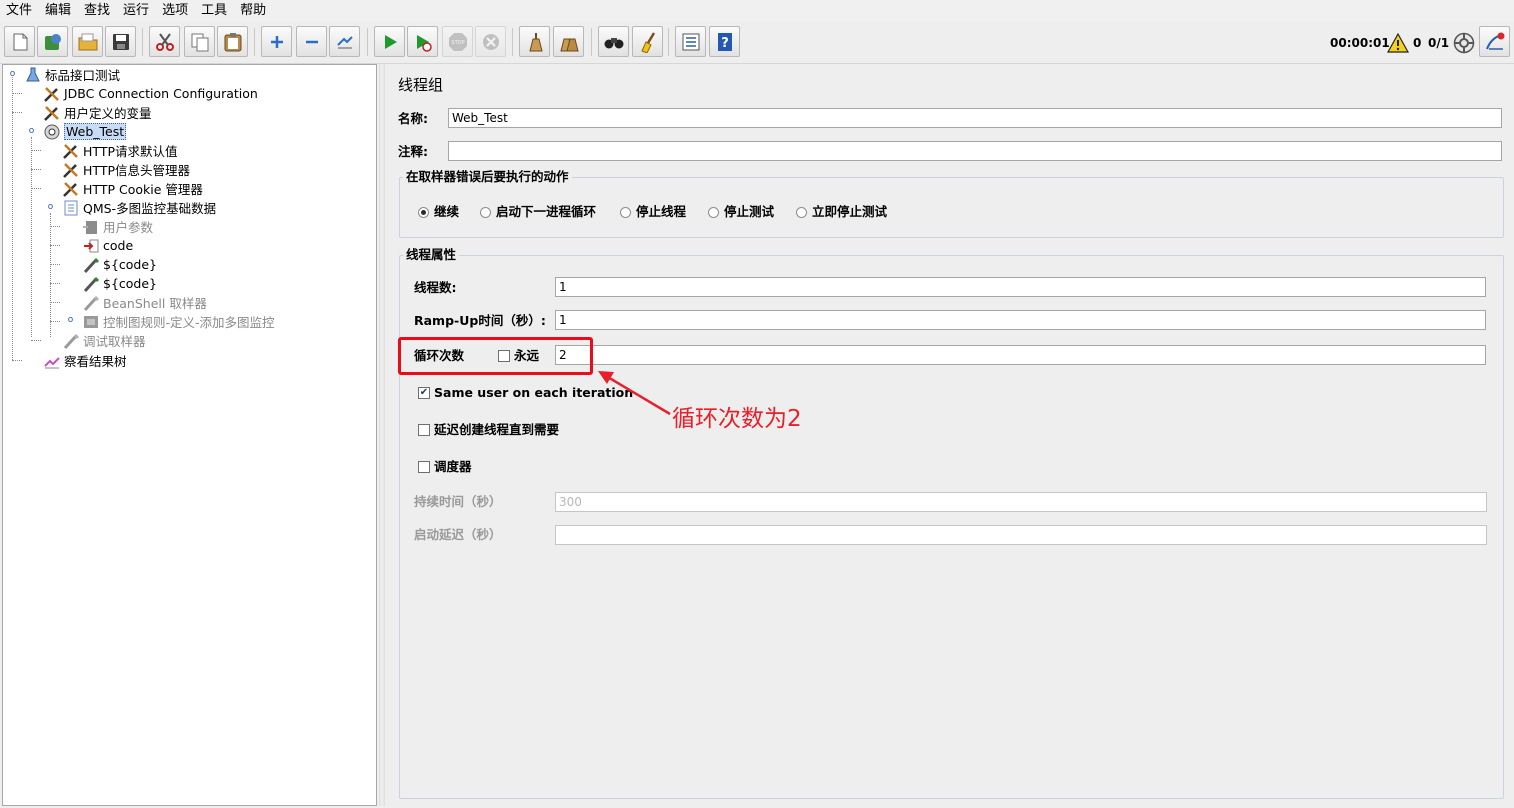 This screenshot has width=1514, height=808. Describe the element at coordinates (214, 11) in the screenshot. I see `menu-tools: 工具` at that location.